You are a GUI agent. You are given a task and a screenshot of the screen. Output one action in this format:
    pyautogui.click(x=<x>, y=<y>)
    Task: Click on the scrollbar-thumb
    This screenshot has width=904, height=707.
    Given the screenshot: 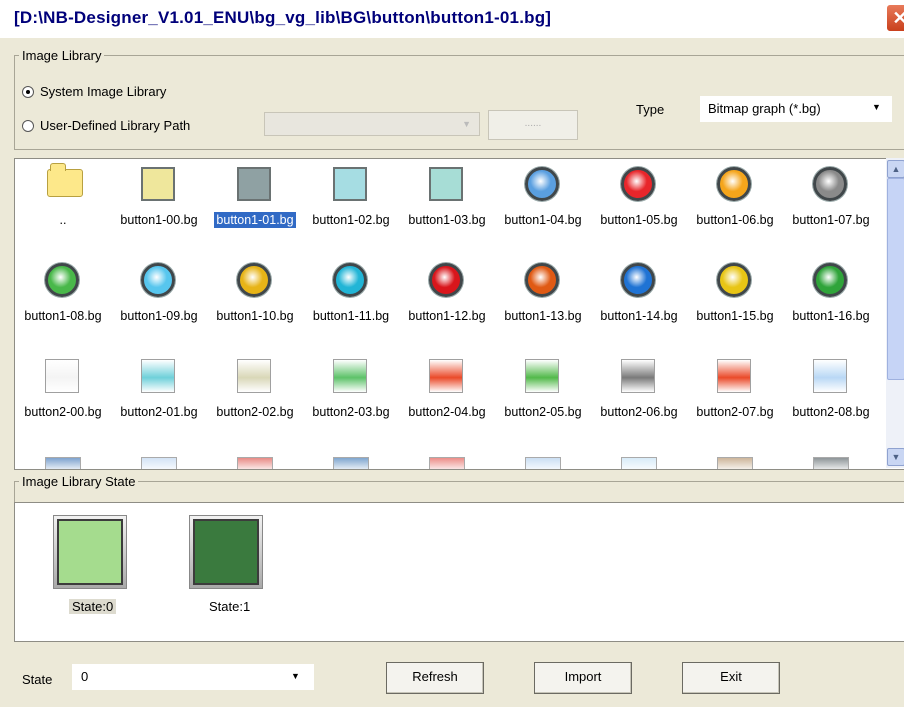 What is the action you would take?
    pyautogui.click(x=895, y=279)
    